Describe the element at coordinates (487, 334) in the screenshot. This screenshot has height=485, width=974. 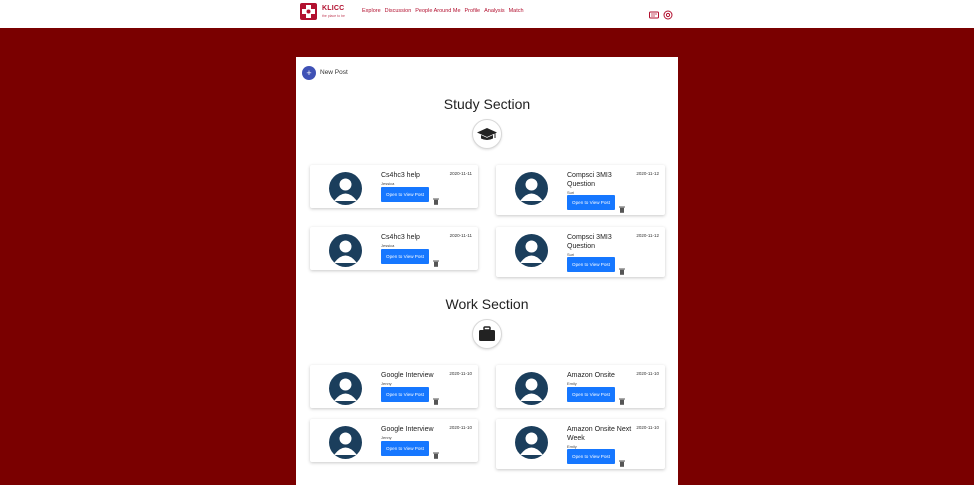
I see `briefcase-icon` at that location.